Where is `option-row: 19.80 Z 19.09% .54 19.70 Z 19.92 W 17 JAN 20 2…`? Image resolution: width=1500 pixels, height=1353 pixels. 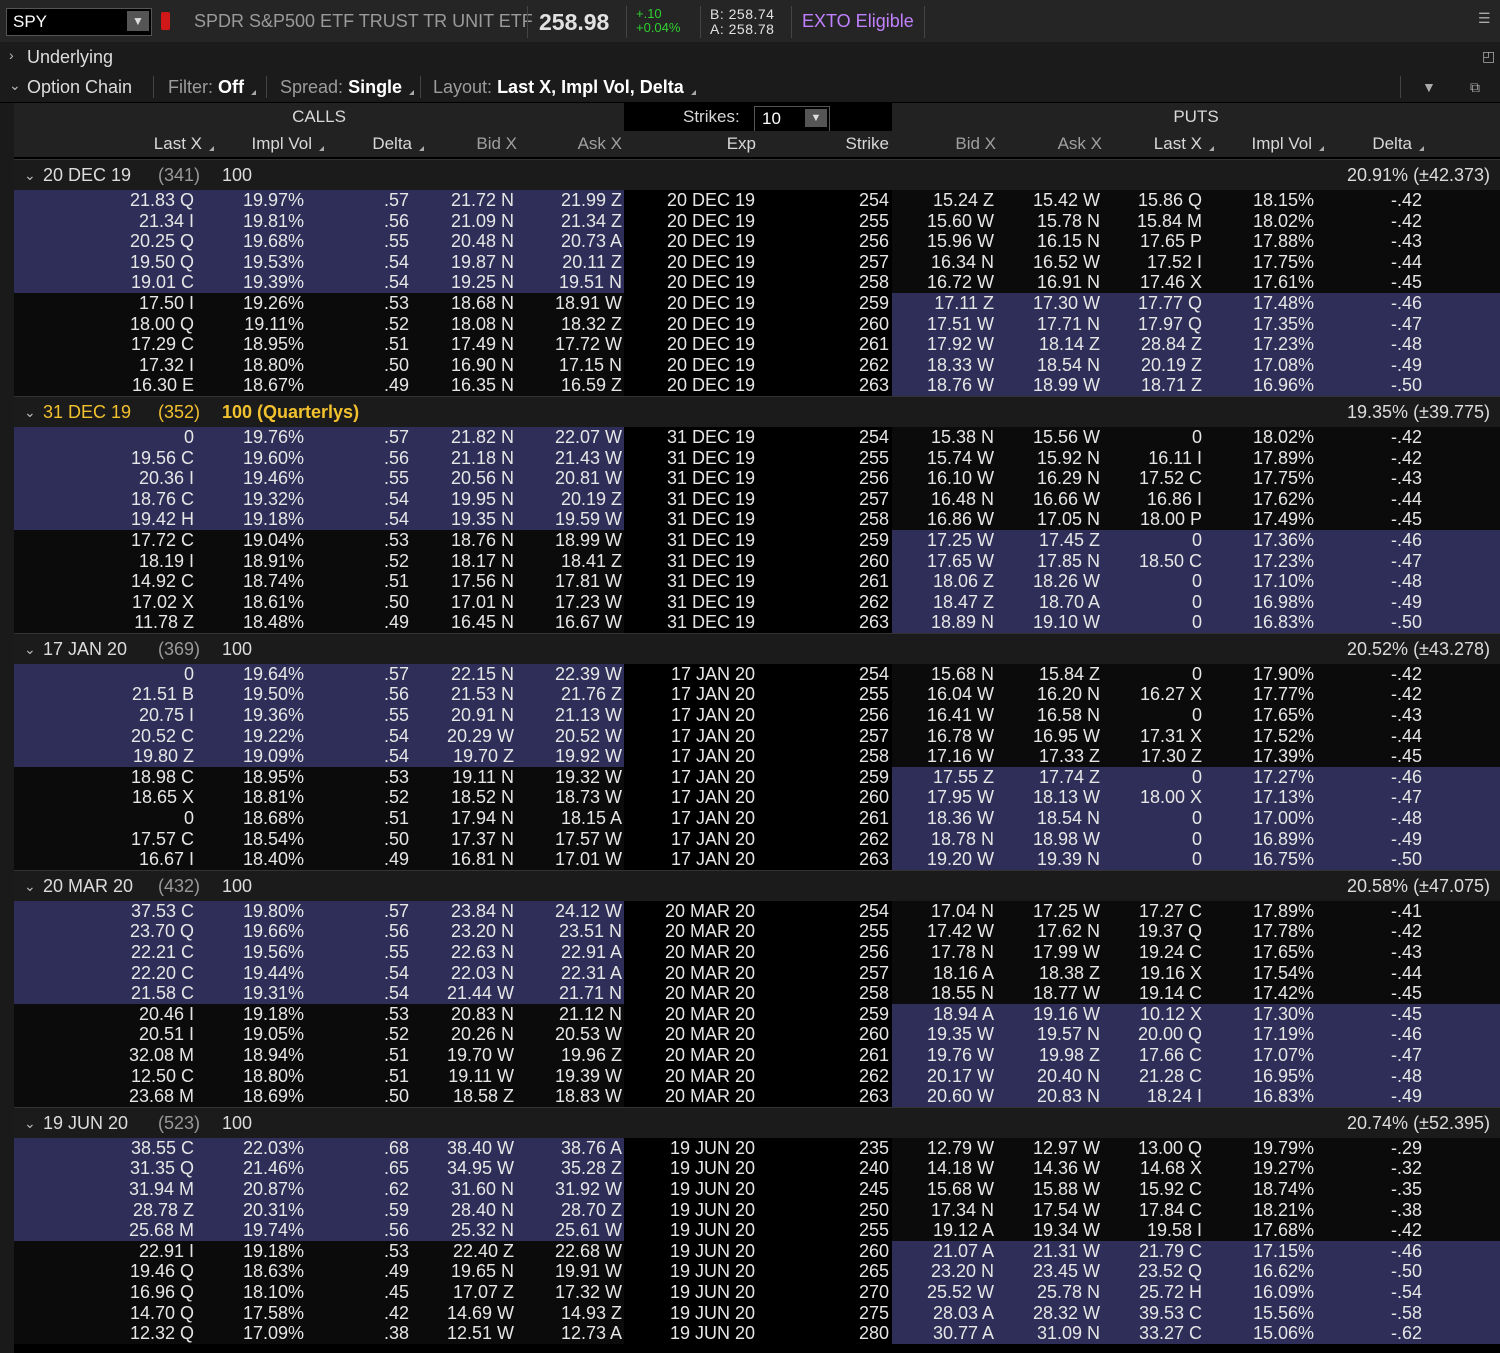
option-row: 19.80 Z 19.09% .54 19.70 Z 19.92 W 17 JAN 20 2… is located at coordinates (757, 756).